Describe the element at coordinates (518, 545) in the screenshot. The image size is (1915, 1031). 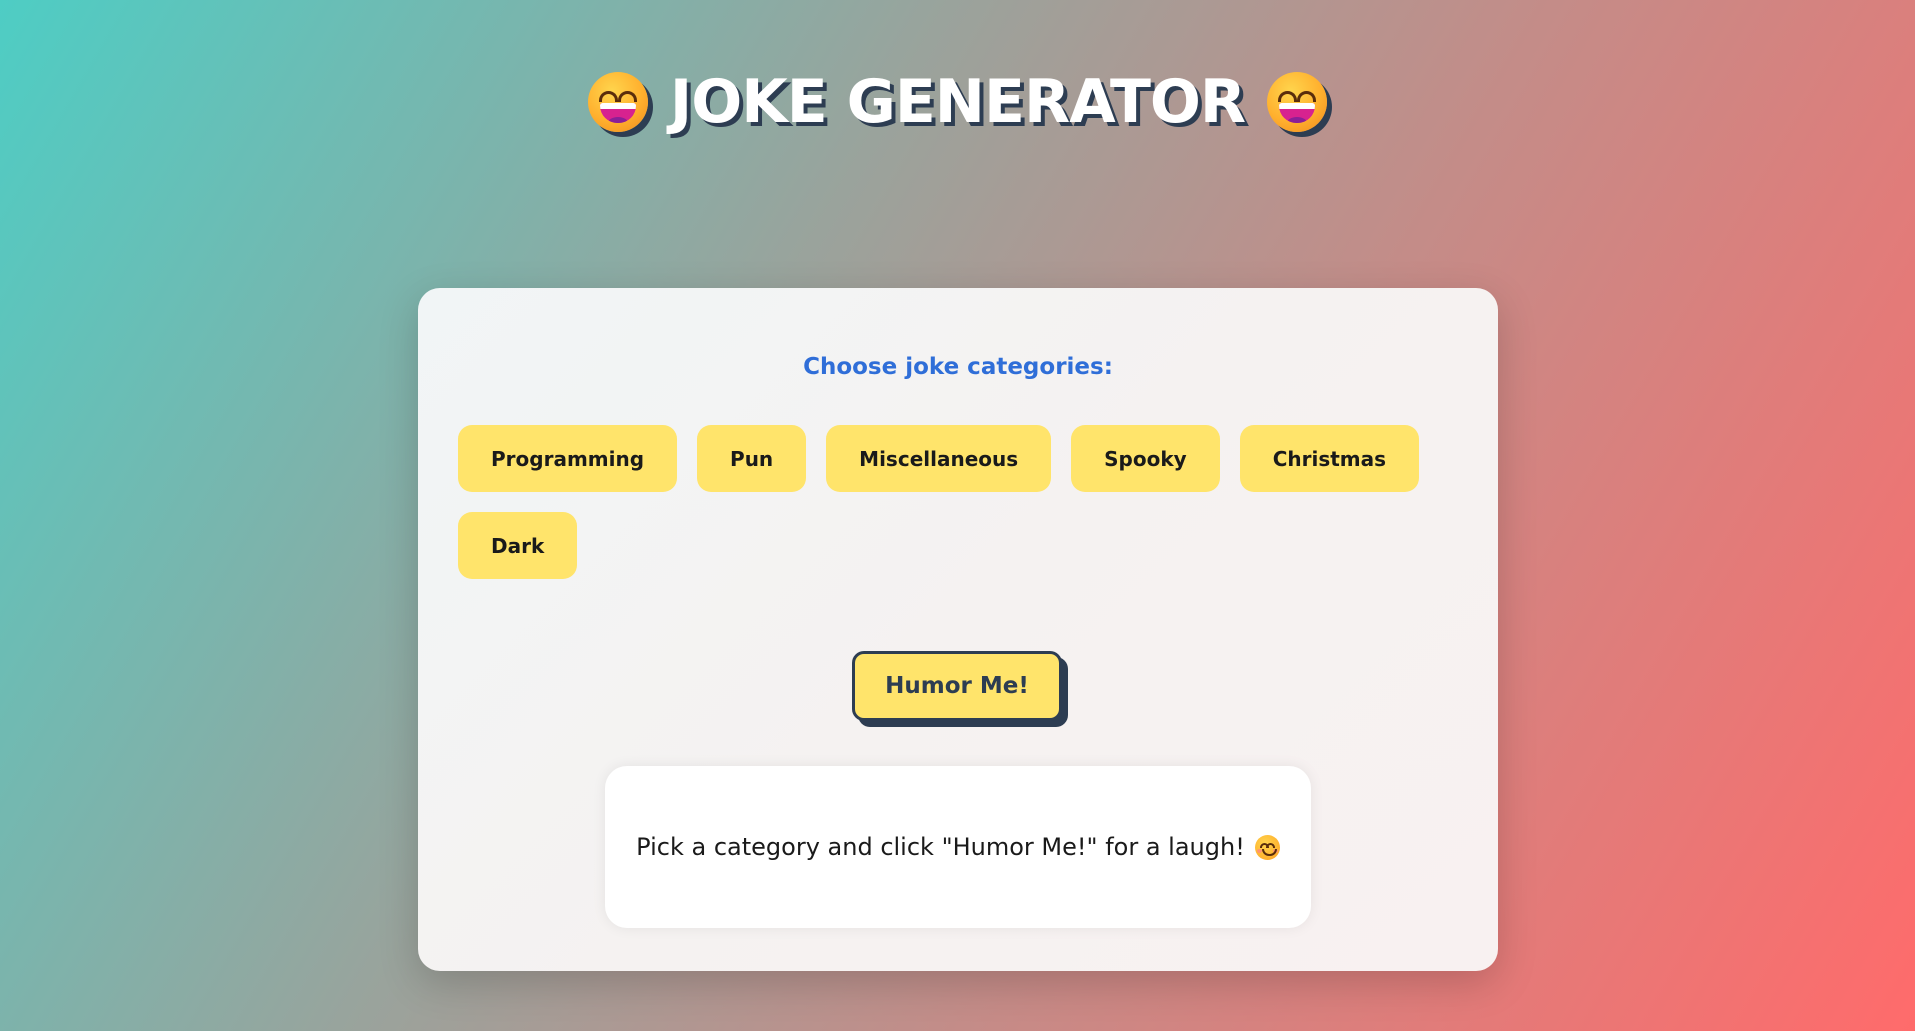
I see `category-chip-dark: Dark` at that location.